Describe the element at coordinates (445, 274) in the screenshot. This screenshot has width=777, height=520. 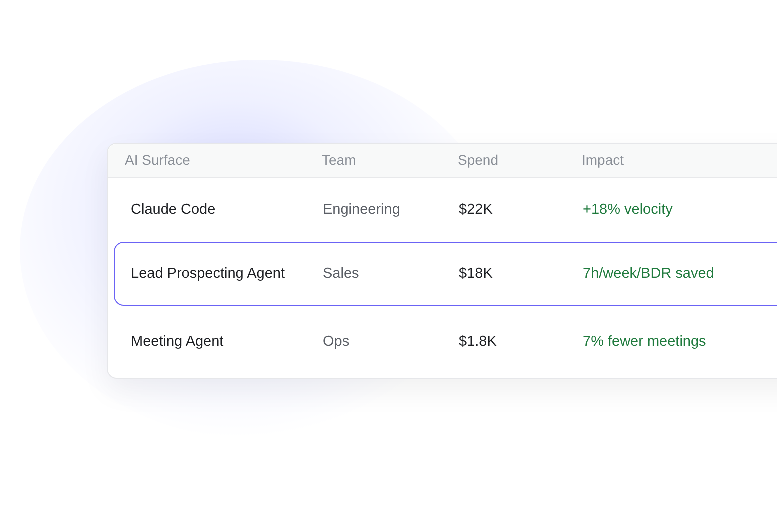
I see `table-row: Lead Prospecting Agent Sales $18K 7h/week/BDR saved` at that location.